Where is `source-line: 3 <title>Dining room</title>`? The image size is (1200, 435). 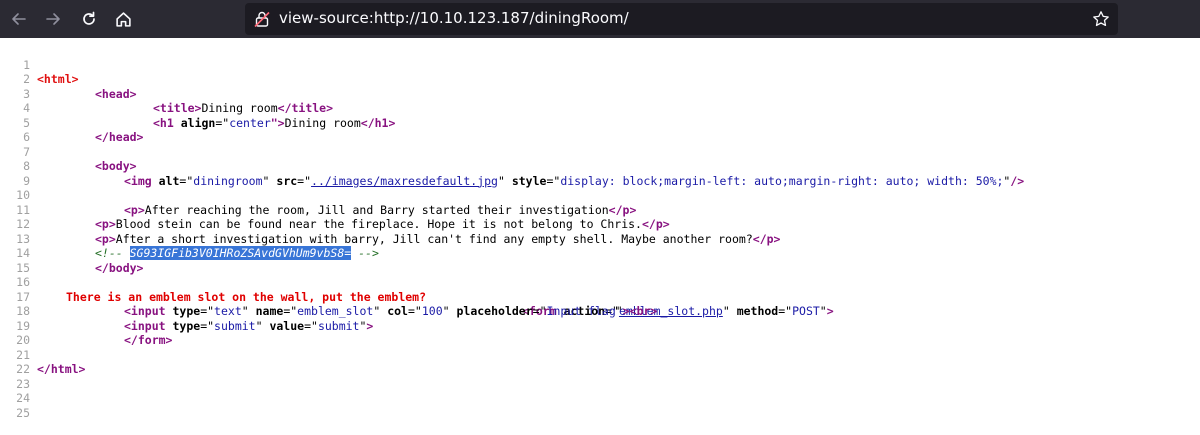 source-line: 3 <title>Dining room</title> is located at coordinates (600, 94).